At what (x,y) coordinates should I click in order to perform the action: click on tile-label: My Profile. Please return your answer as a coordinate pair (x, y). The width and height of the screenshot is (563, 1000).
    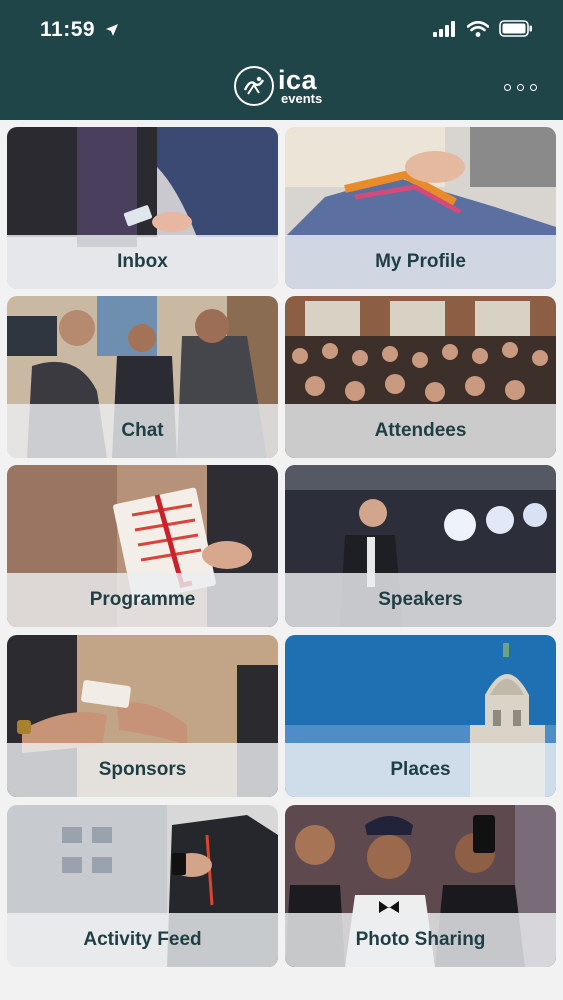
    Looking at the image, I should click on (420, 261).